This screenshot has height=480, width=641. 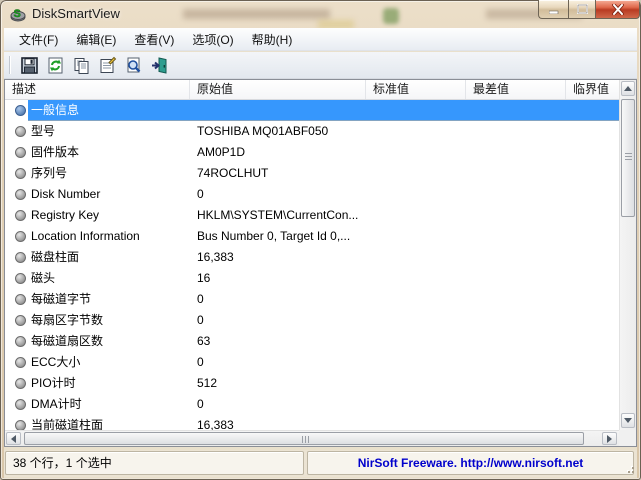 What do you see at coordinates (320, 39) in the screenshot?
I see `menu-bar: 文件(F) 编辑(E) 查看(V) 选项(O) 帮助(H)` at bounding box center [320, 39].